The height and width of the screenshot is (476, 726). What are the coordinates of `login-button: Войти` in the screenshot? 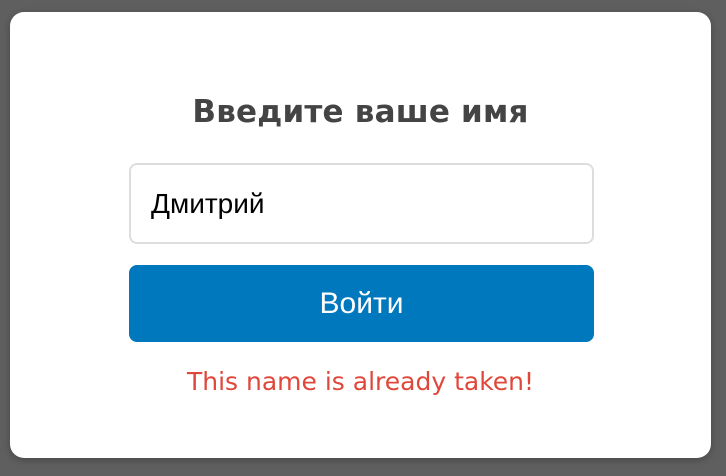 It's located at (361, 303).